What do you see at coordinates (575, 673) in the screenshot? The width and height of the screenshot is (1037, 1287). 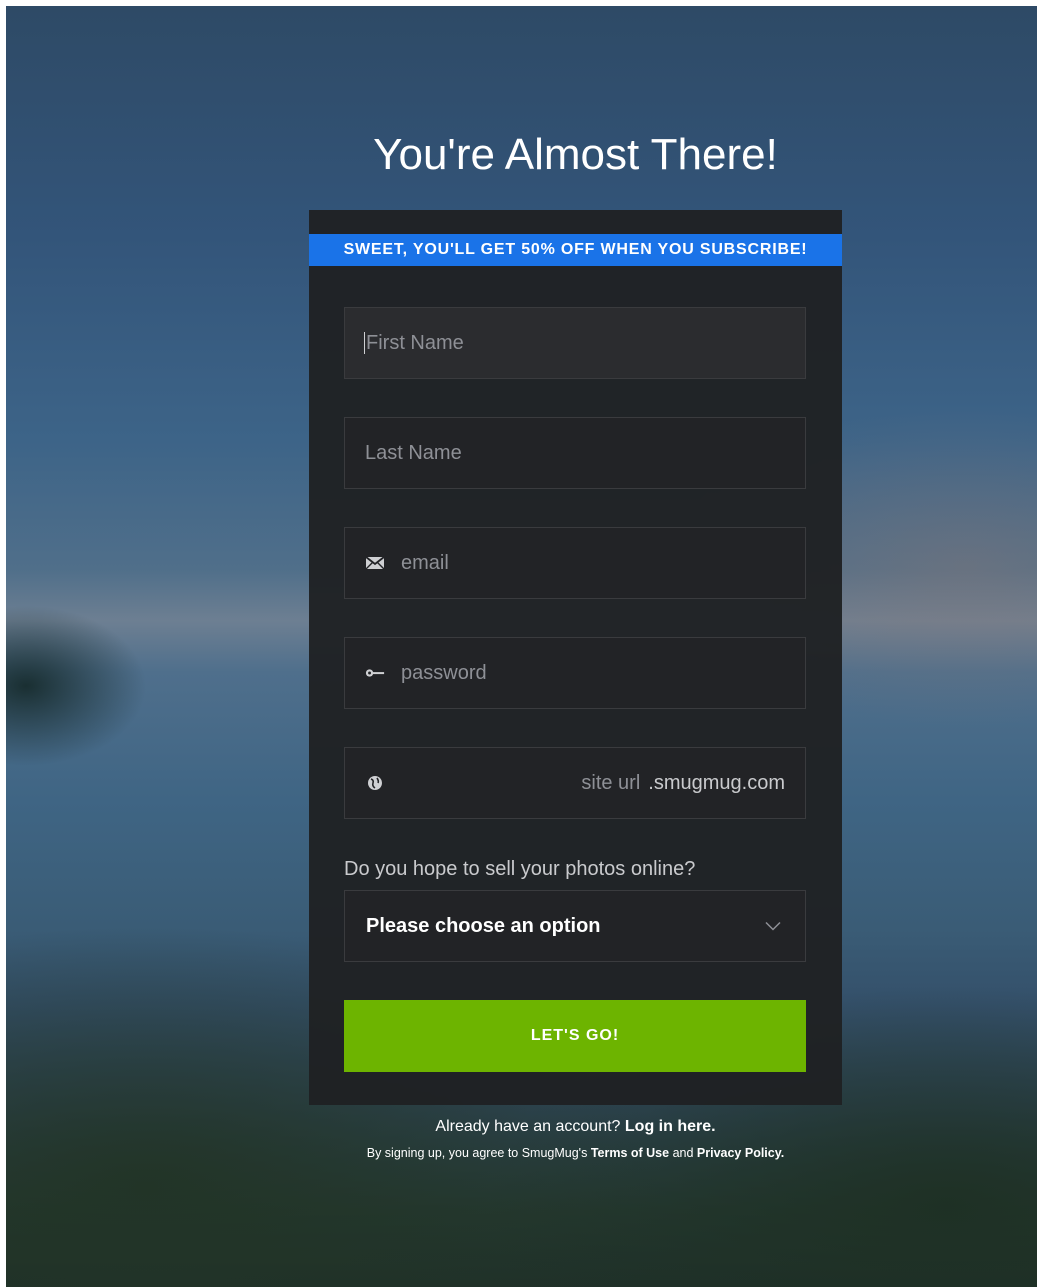 I see `password-field: password` at bounding box center [575, 673].